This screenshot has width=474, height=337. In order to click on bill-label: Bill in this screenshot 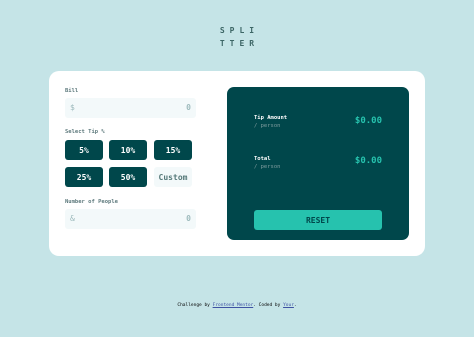, I will do `click(72, 91)`.